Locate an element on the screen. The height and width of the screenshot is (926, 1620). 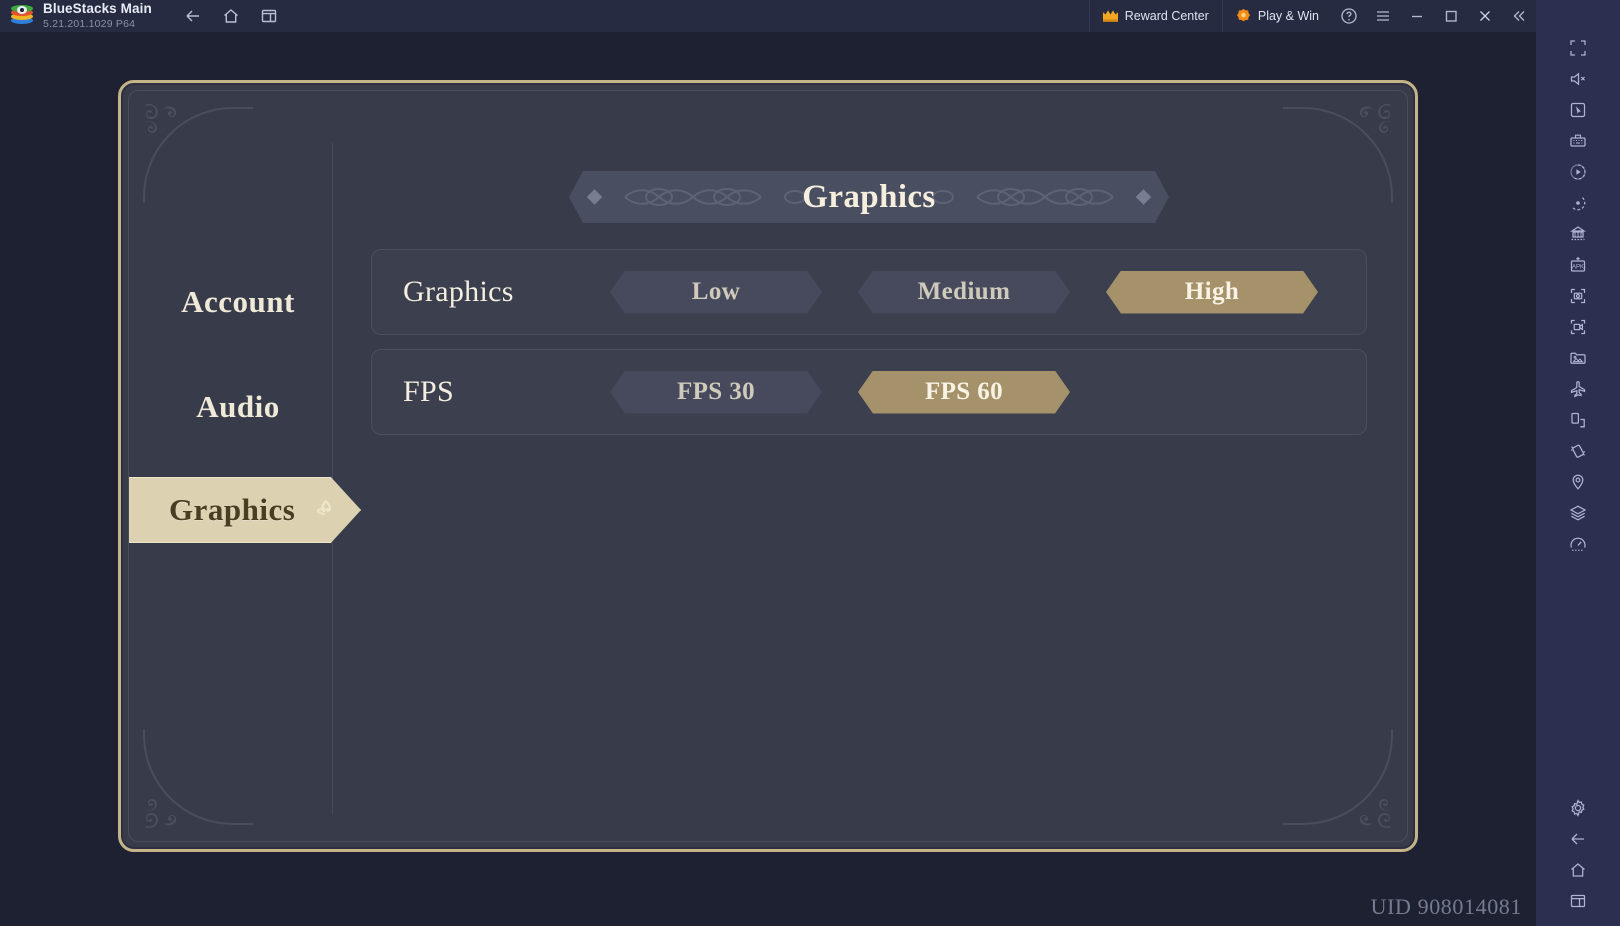
sidebar-android-recents-button is located at coordinates (1578, 900).